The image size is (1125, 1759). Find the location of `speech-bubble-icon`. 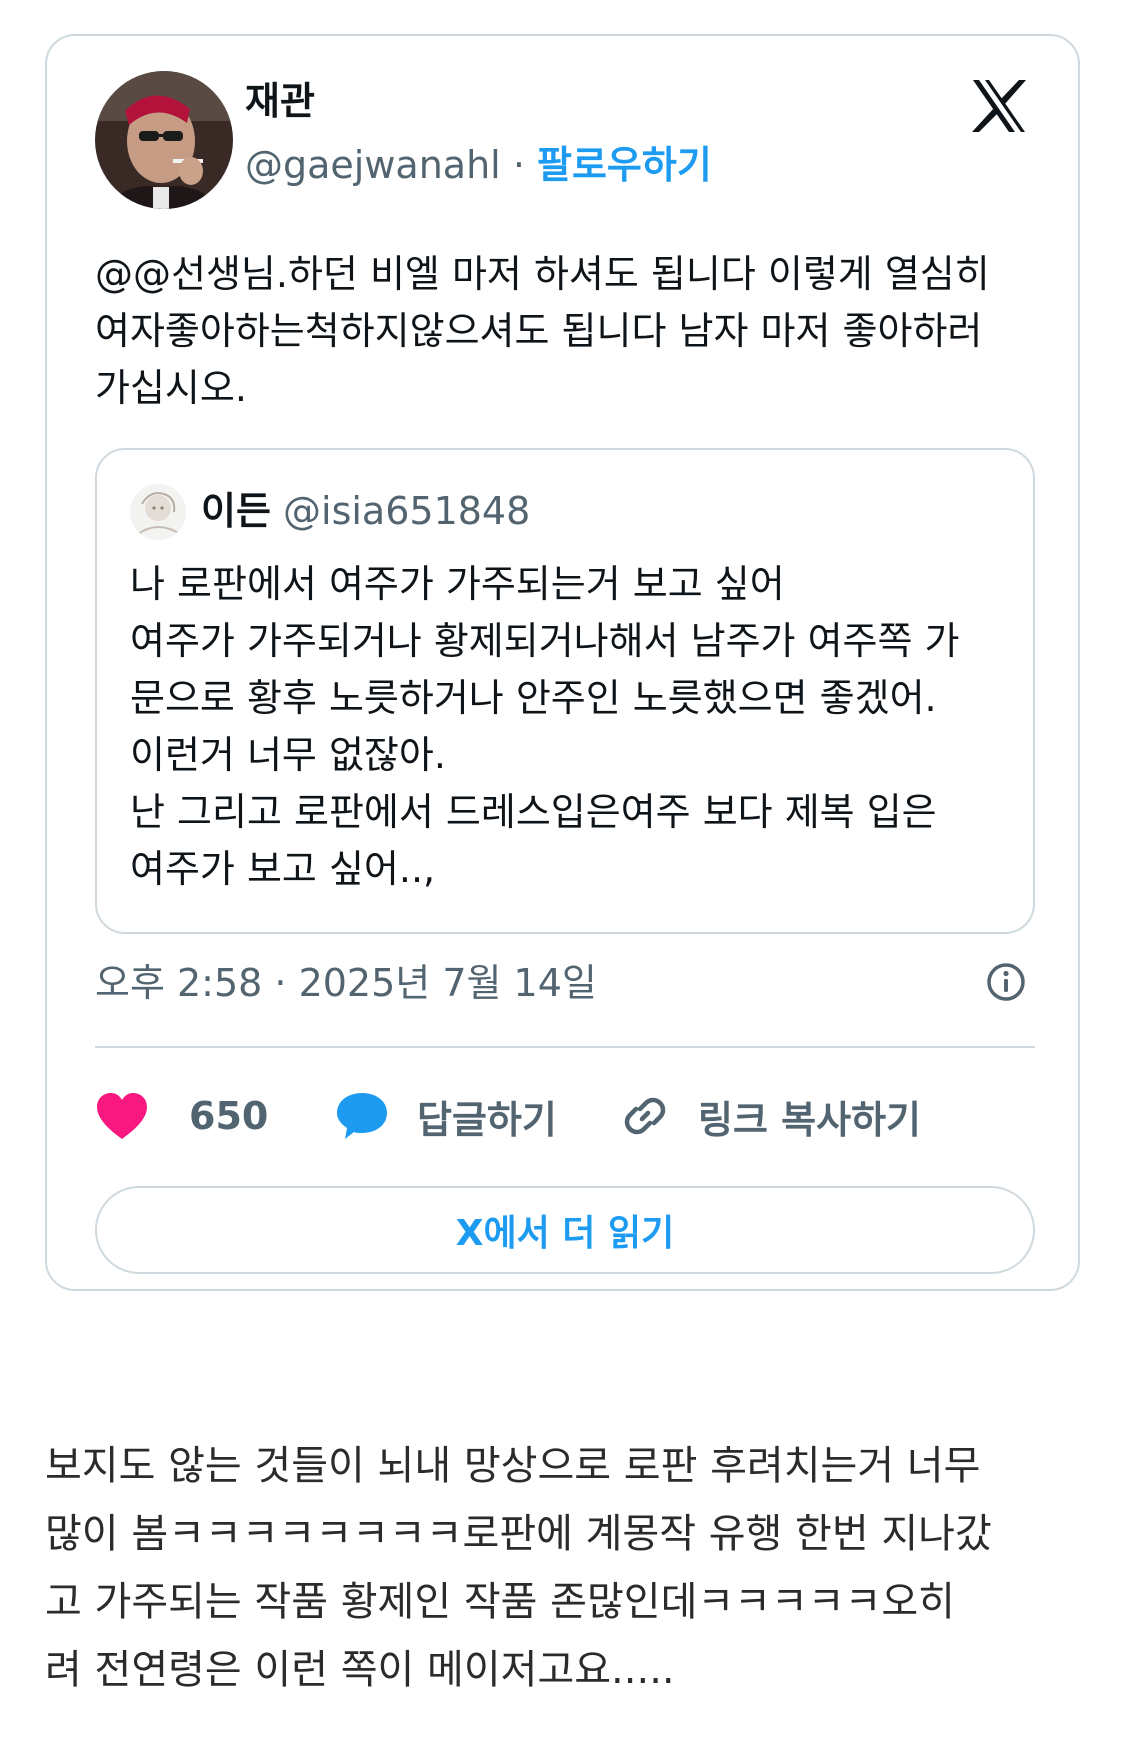

speech-bubble-icon is located at coordinates (362, 1116).